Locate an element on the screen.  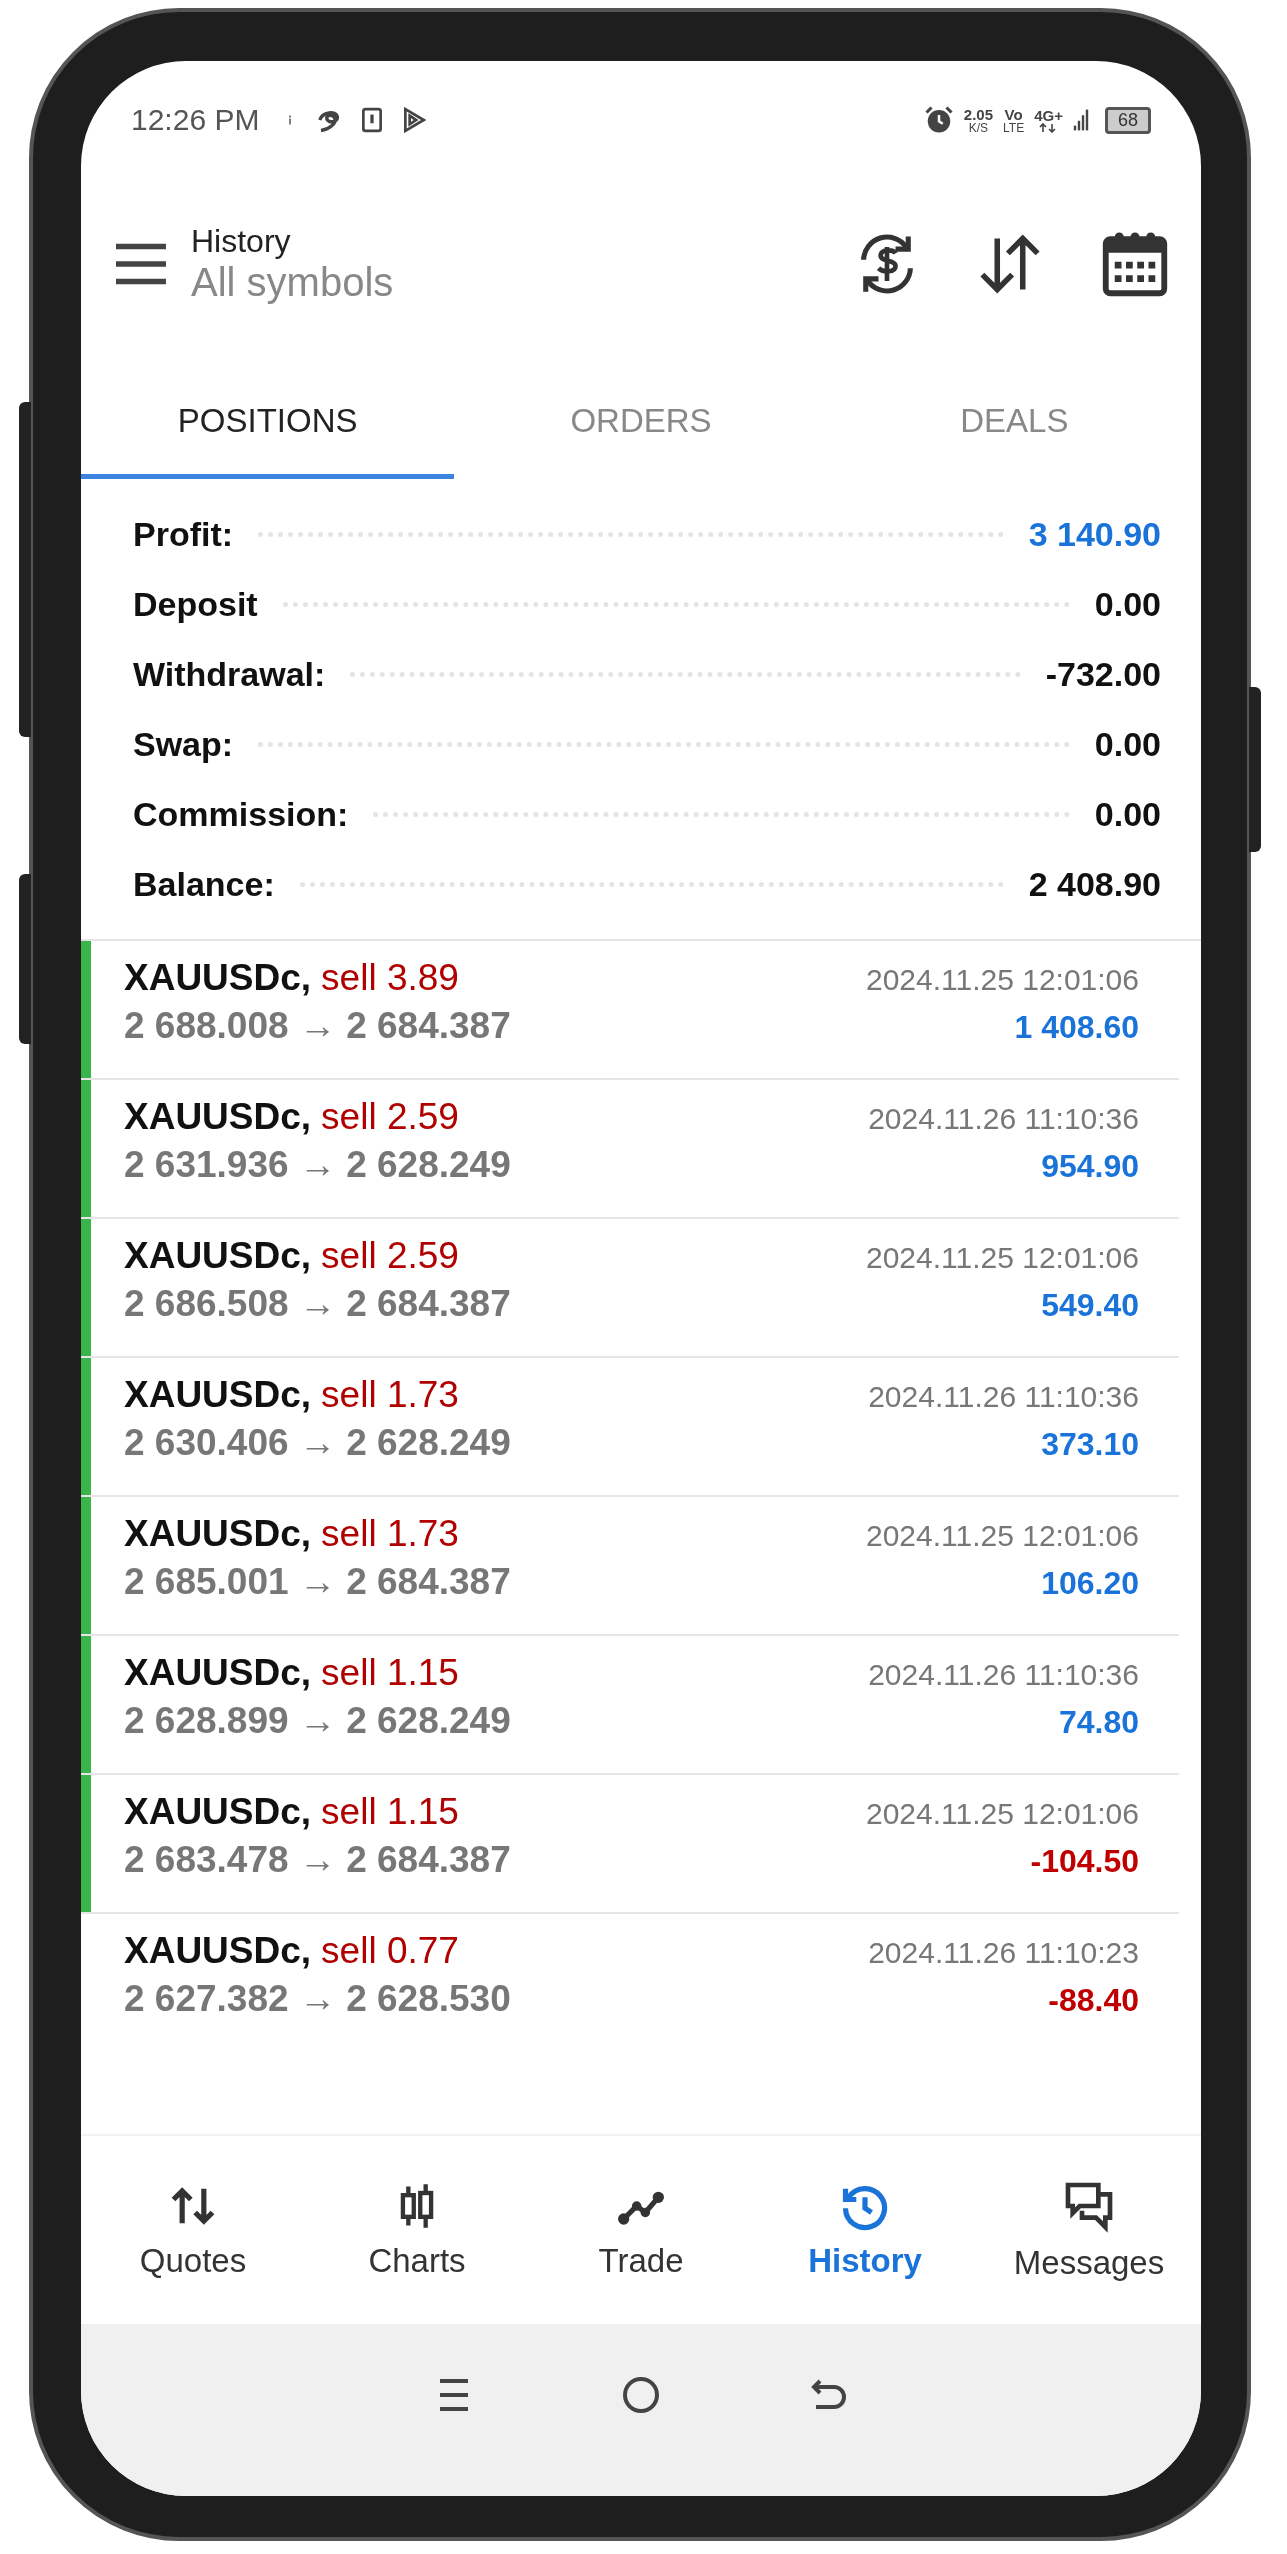
symbol-filter: All symbols is located at coordinates (512, 282).